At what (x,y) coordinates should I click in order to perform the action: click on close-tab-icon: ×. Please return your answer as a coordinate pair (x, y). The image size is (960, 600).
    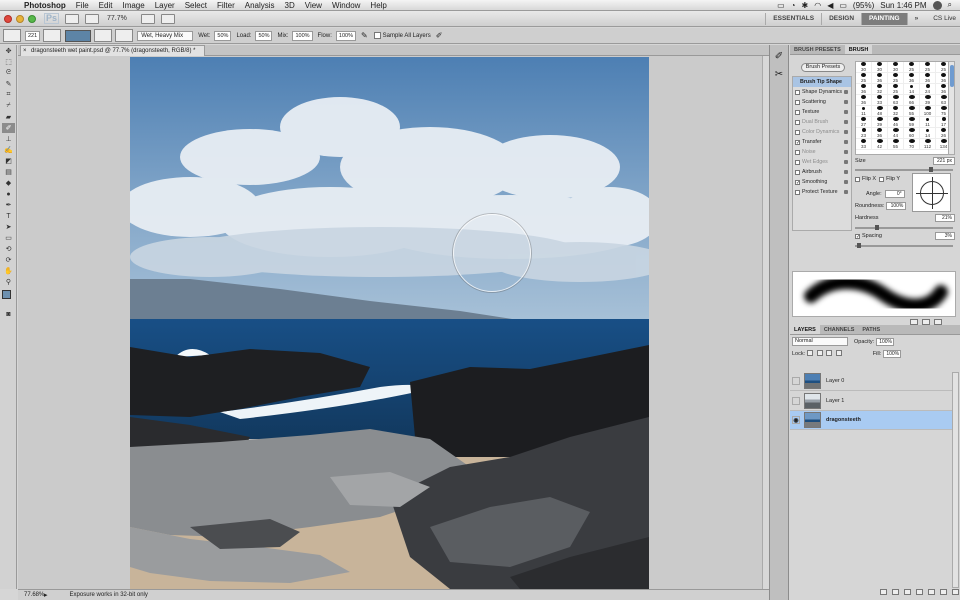
    Looking at the image, I should click on (25, 51).